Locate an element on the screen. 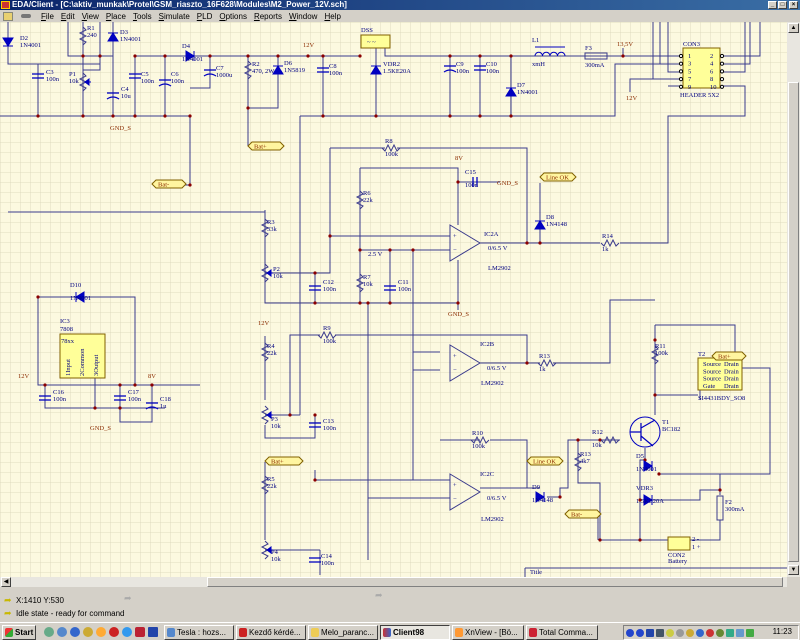 The height and width of the screenshot is (640, 800). r2-ref-label: R2 is located at coordinates (256, 64).